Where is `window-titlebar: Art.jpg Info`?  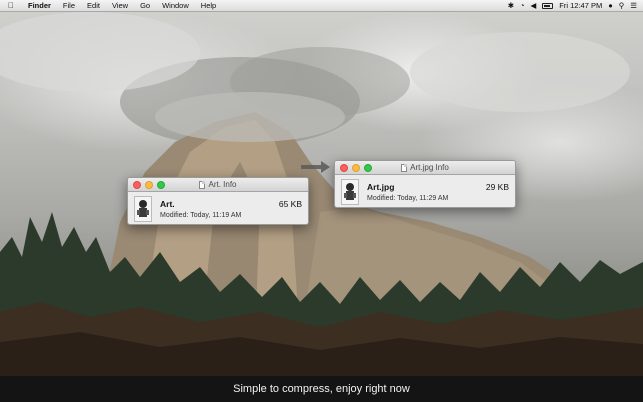 window-titlebar: Art.jpg Info is located at coordinates (425, 168).